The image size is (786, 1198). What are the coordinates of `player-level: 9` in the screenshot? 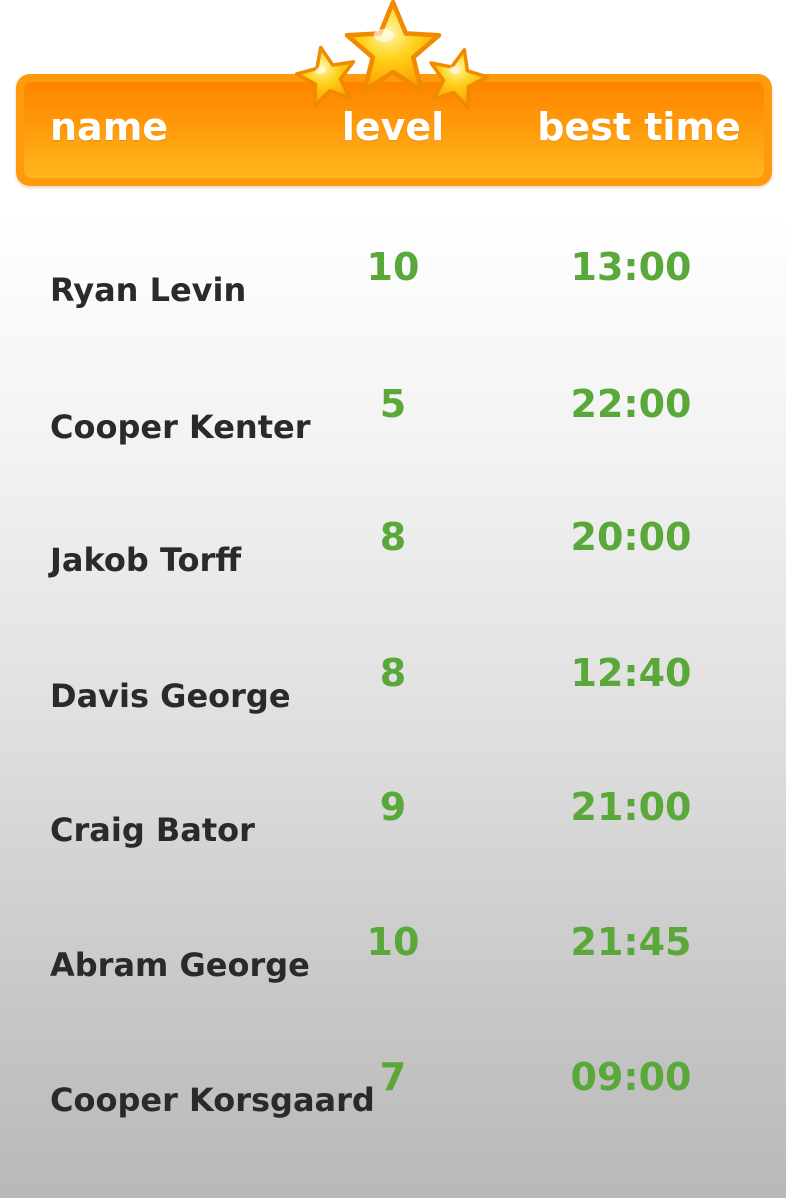 It's located at (393, 807).